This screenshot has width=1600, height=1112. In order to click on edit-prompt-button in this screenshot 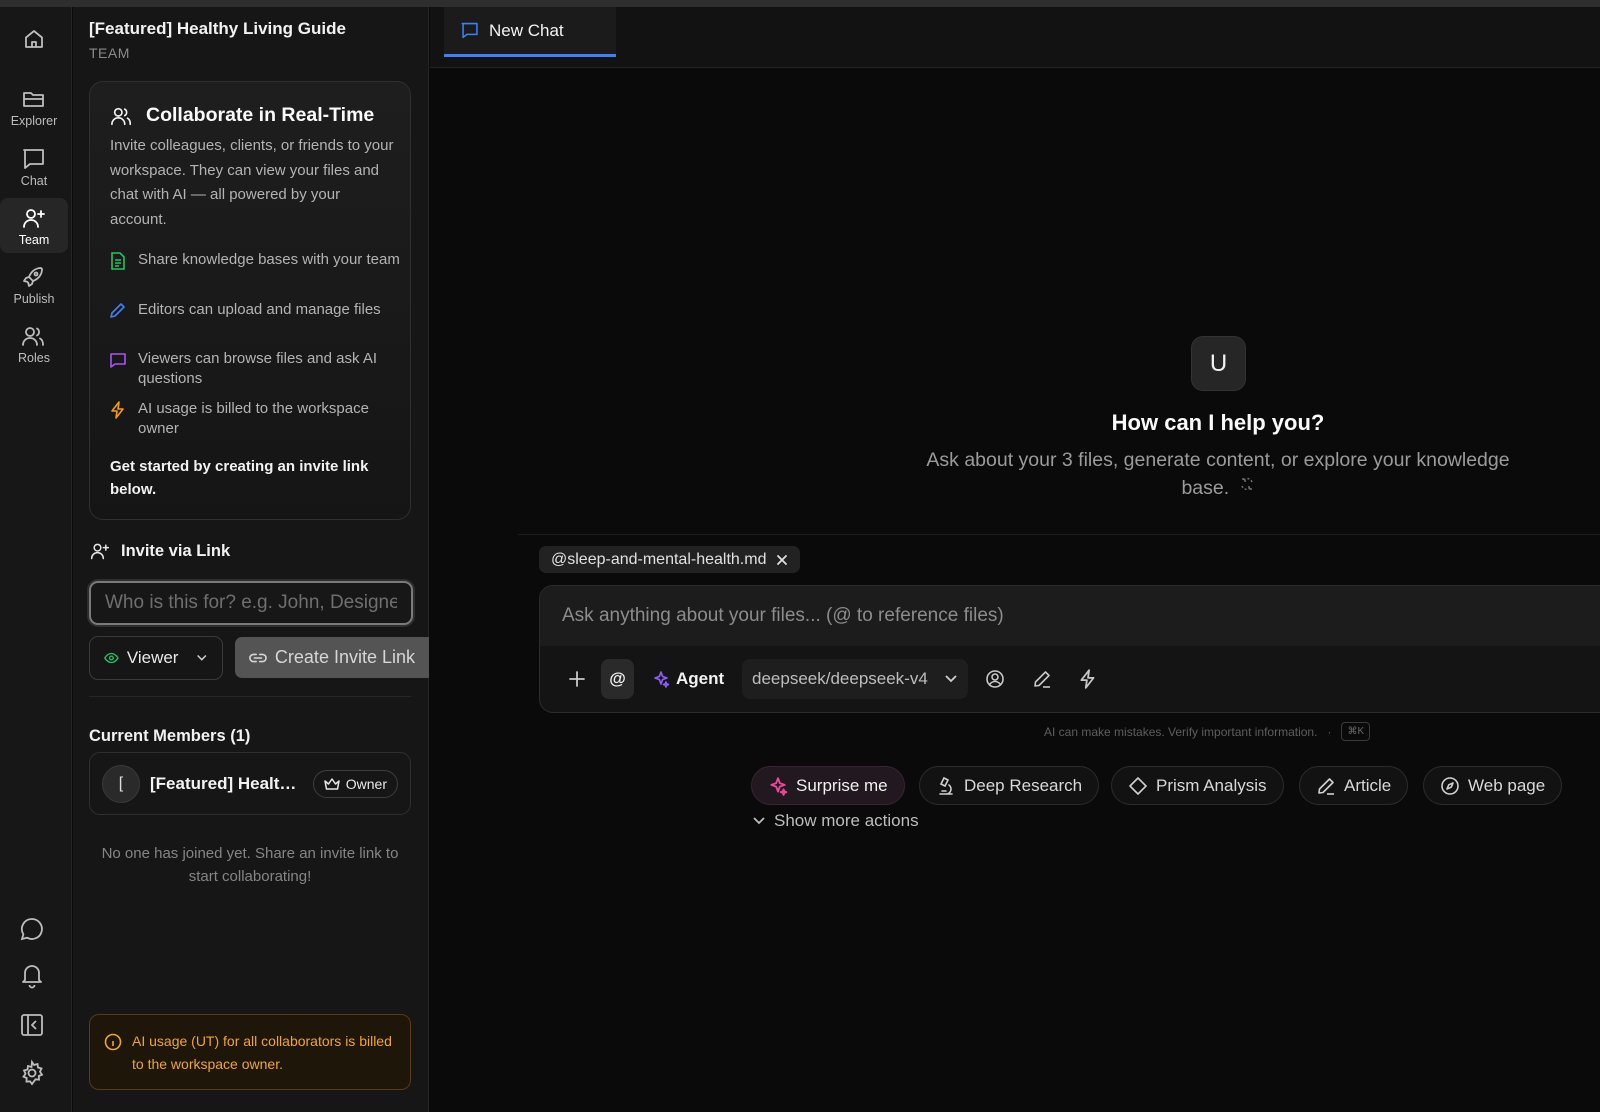, I will do `click(1042, 679)`.